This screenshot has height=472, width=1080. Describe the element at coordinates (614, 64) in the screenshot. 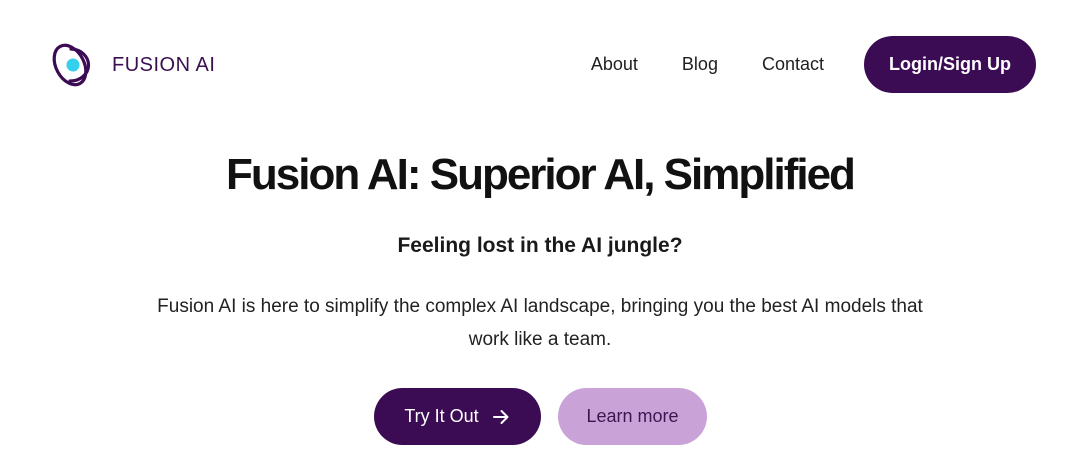

I see `nav-about-link: About` at that location.